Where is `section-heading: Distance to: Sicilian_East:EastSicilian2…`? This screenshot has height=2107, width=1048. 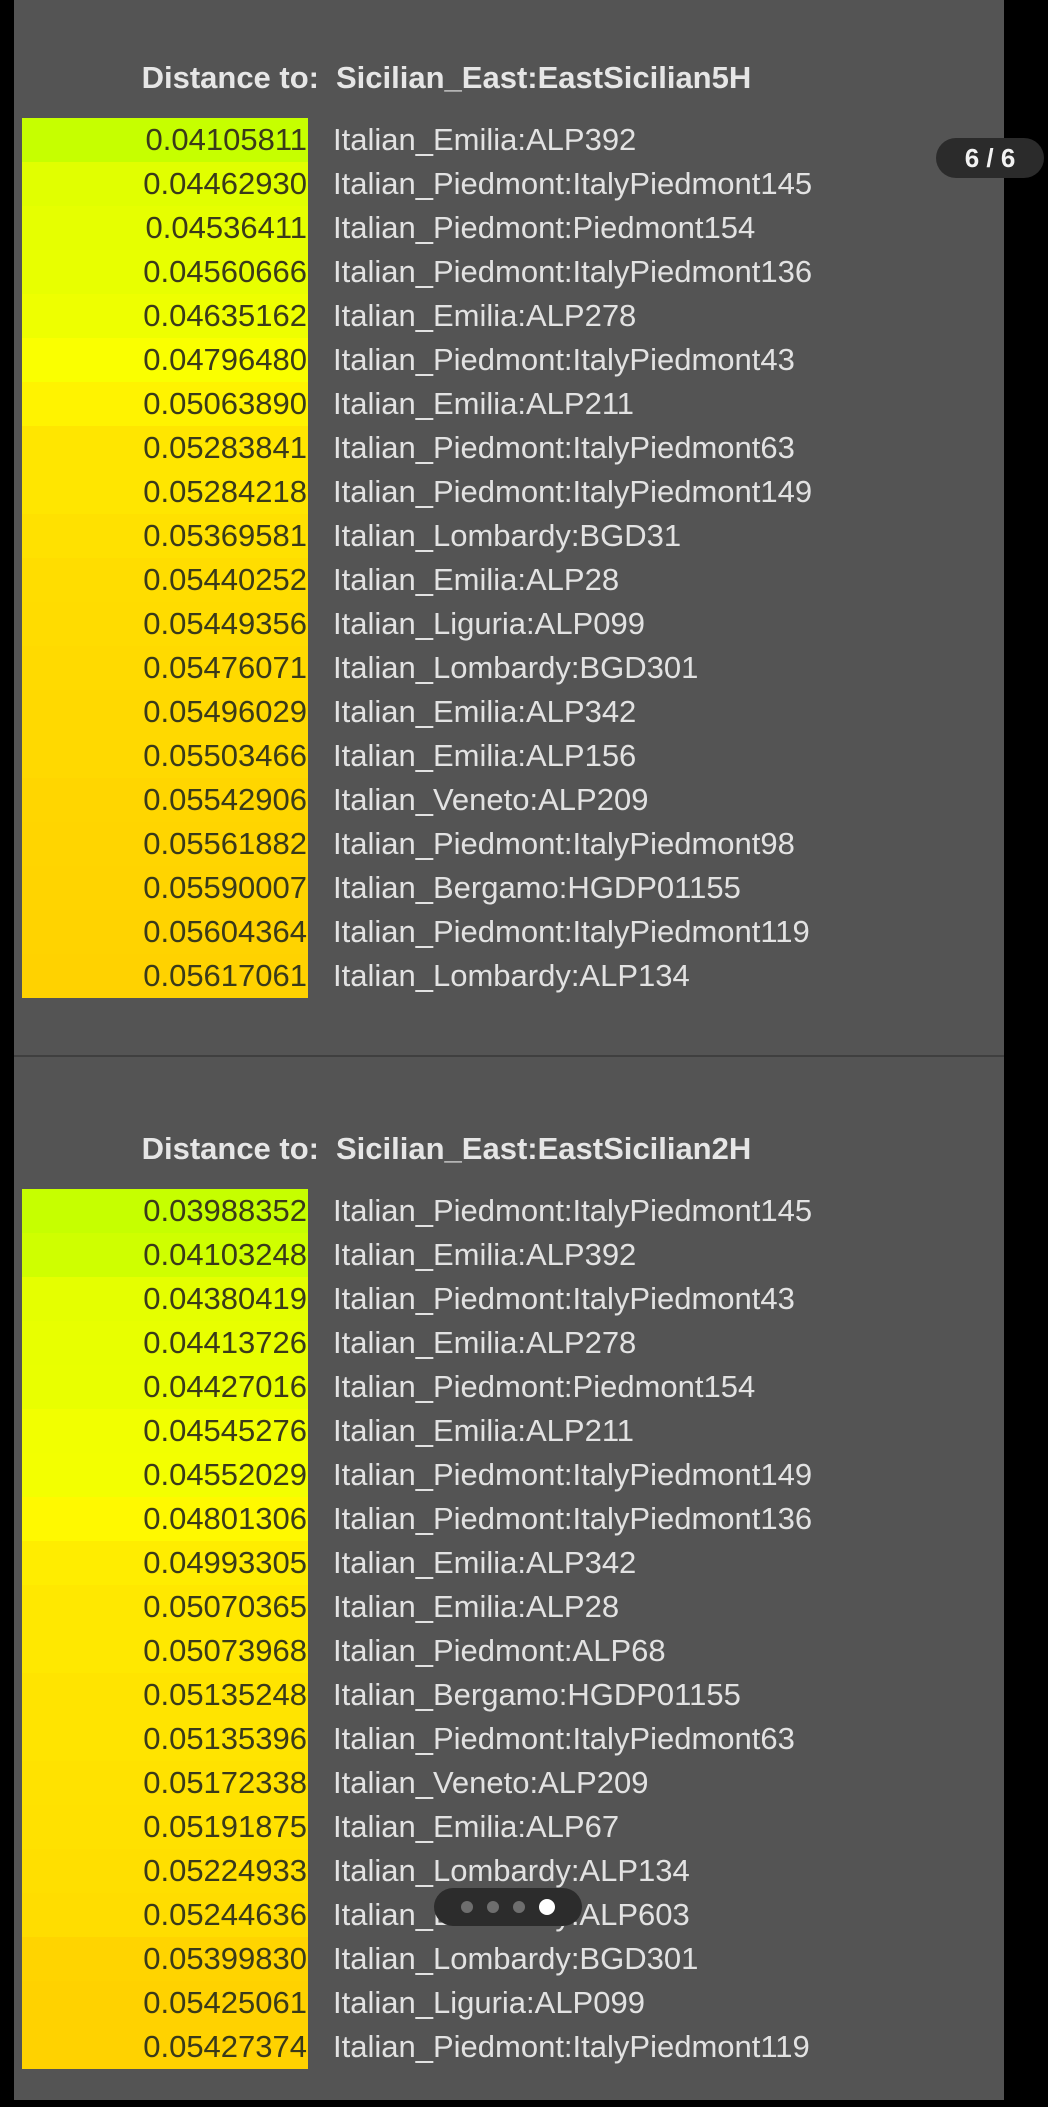
section-heading: Distance to: Sicilian_East:EastSicilian2… is located at coordinates (509, 1149).